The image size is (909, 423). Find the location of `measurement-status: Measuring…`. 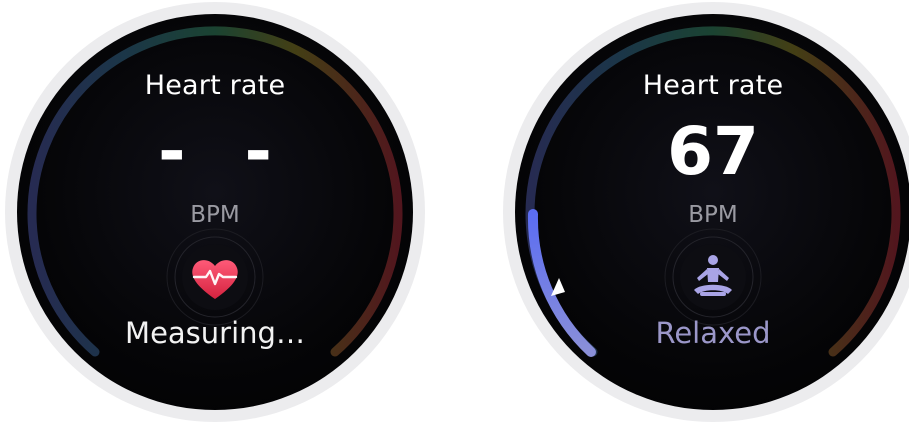

measurement-status: Measuring… is located at coordinates (215, 333).